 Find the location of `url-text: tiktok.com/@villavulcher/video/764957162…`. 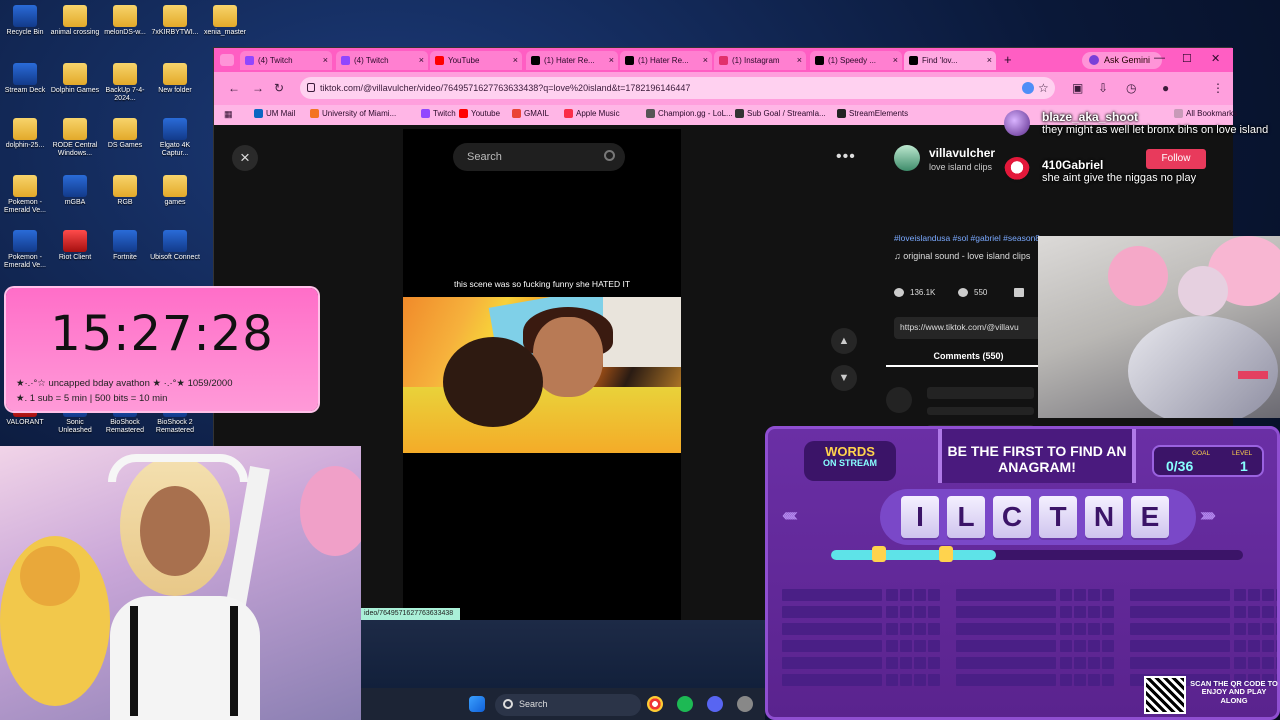

url-text: tiktok.com/@villavulcher/video/764957162… is located at coordinates (505, 88).